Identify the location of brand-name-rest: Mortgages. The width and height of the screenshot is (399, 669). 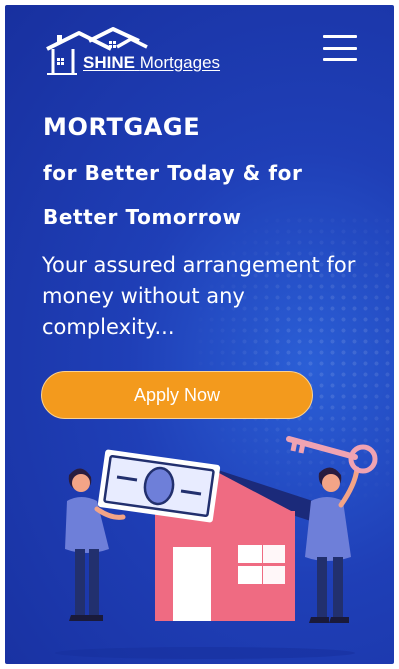
(180, 62).